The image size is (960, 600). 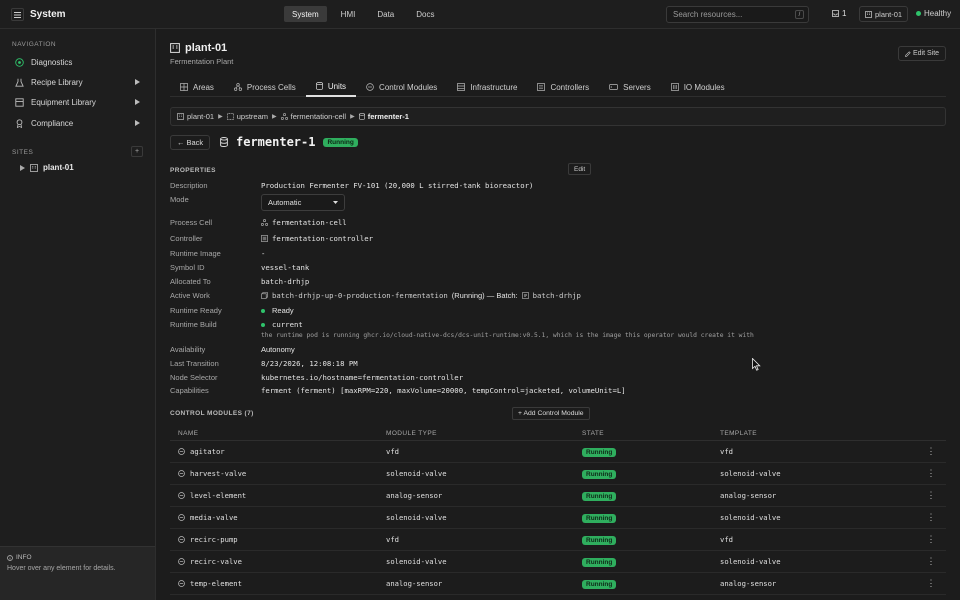 I want to click on edit-properties-button: Edit, so click(x=580, y=169).